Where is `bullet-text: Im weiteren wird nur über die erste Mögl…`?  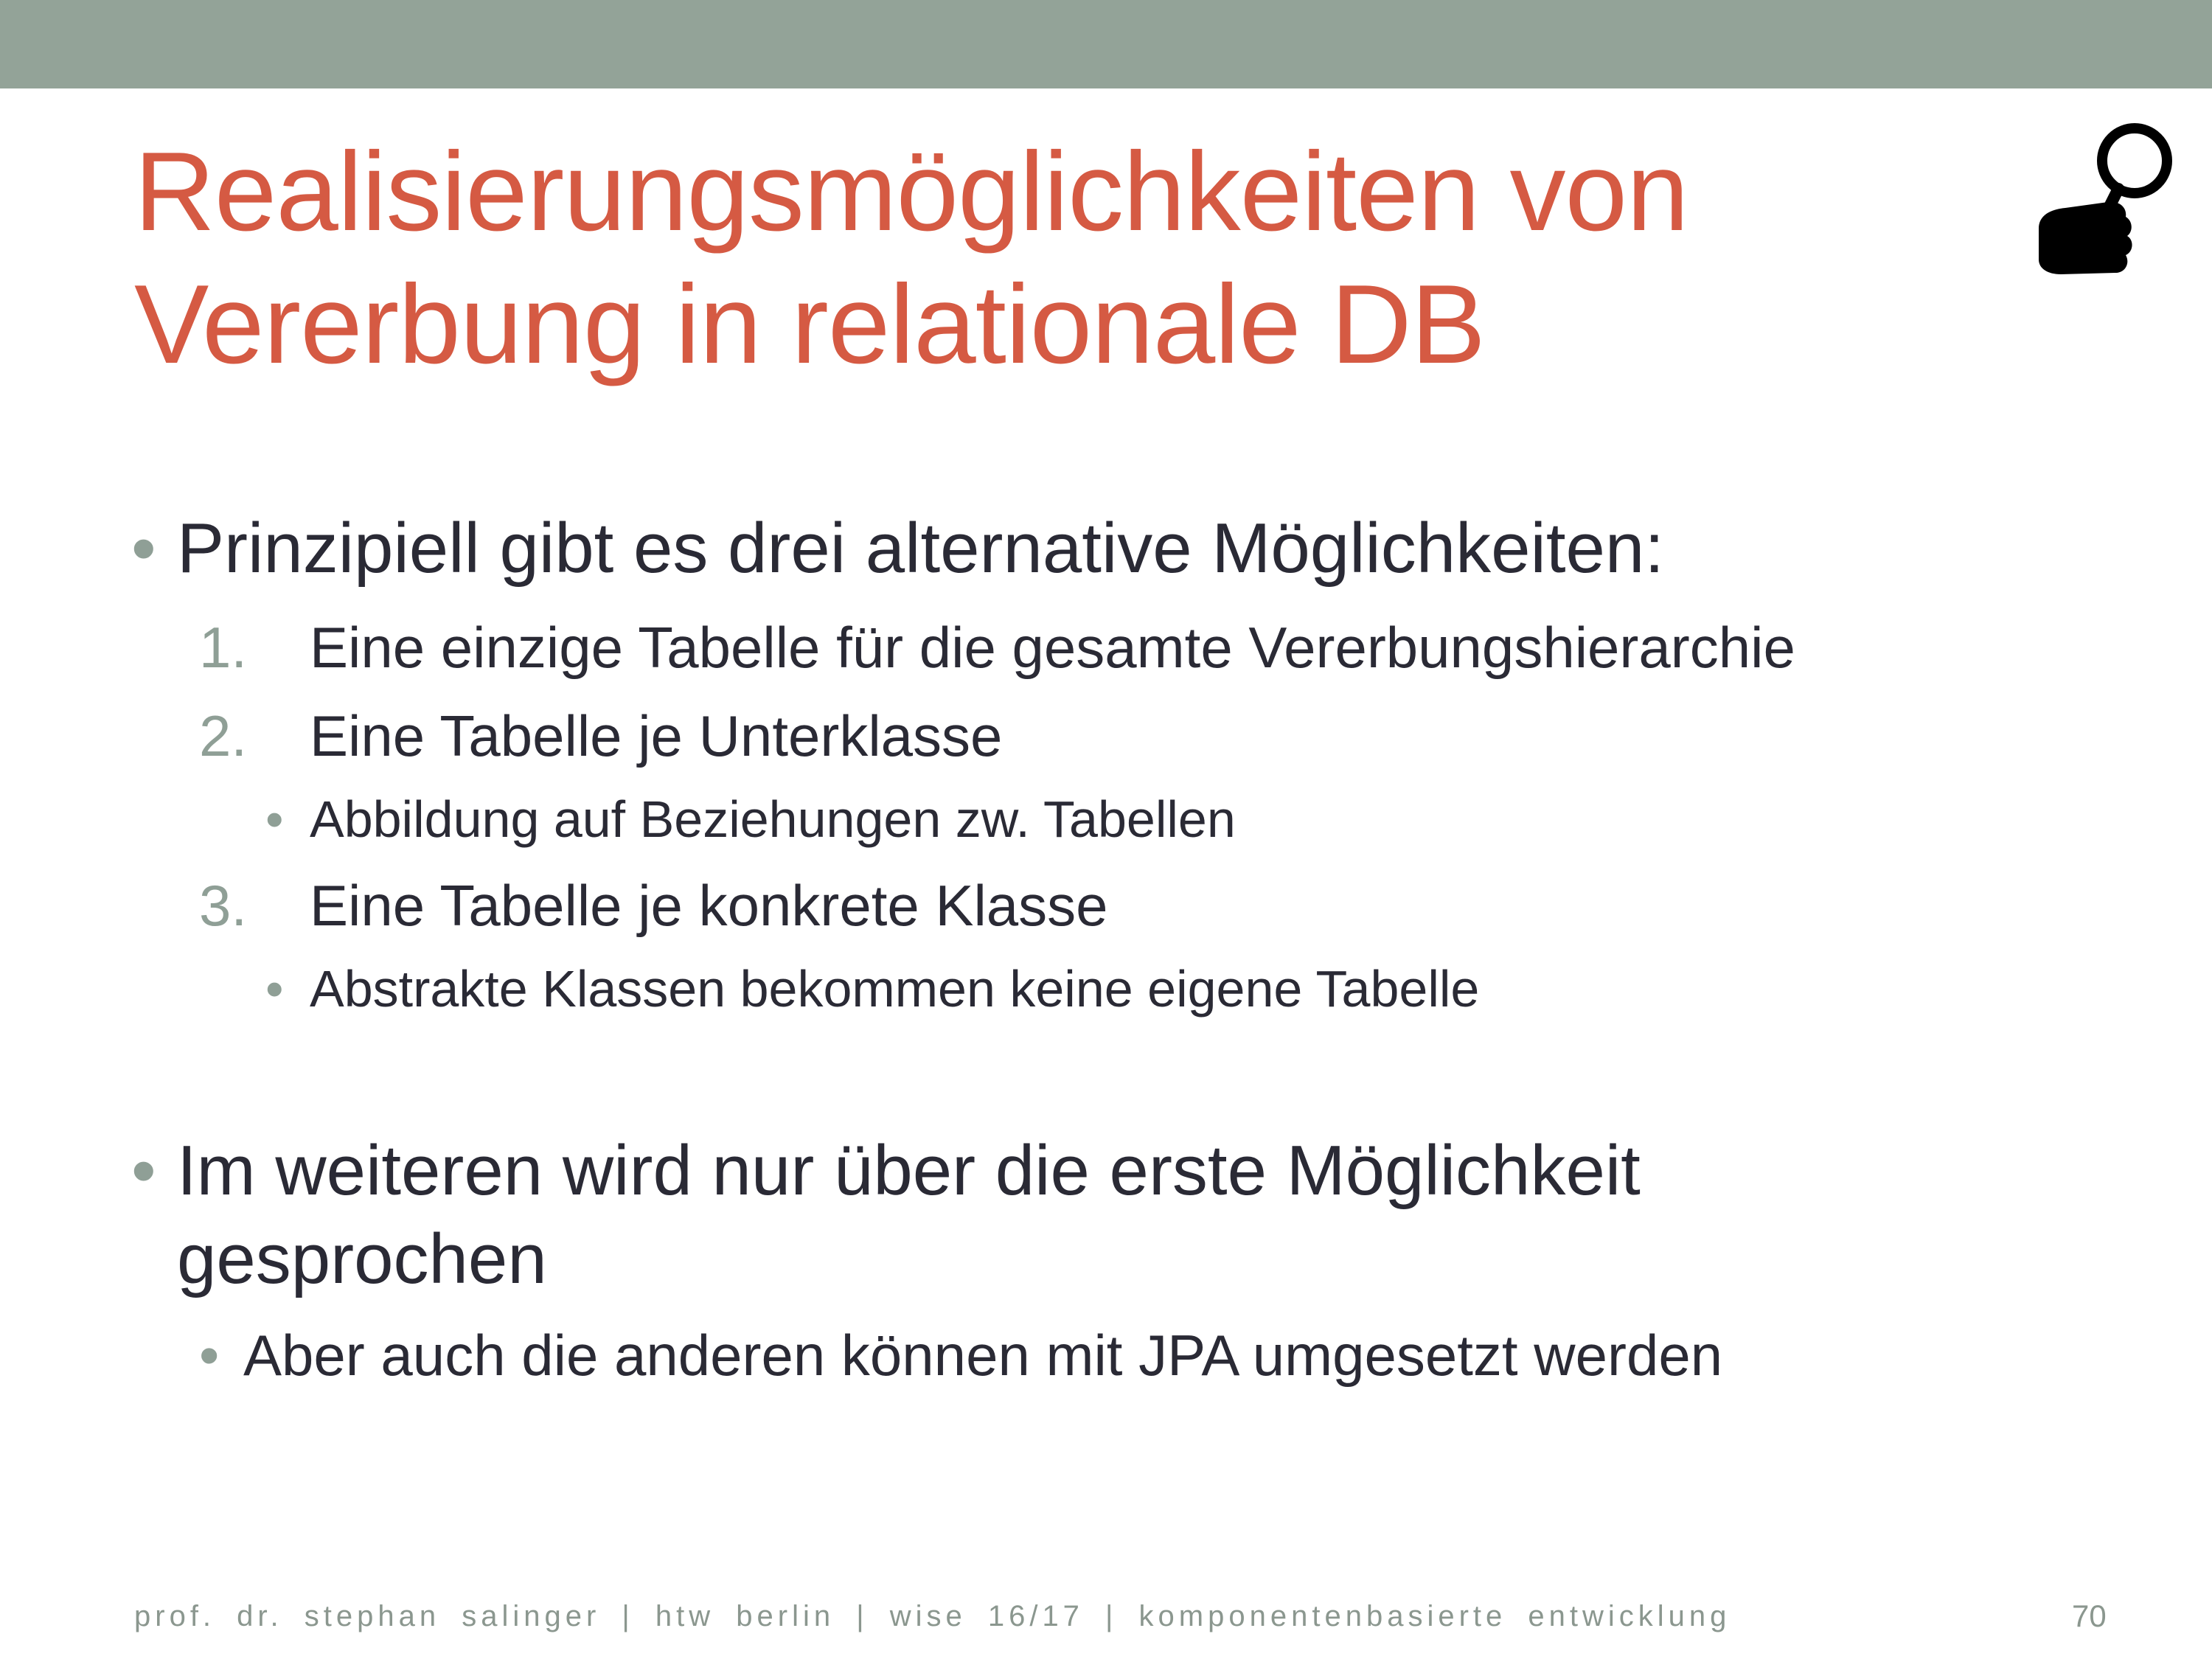
bullet-text: Im weiteren wird nur über die erste Mögl… is located at coordinates (909, 1170).